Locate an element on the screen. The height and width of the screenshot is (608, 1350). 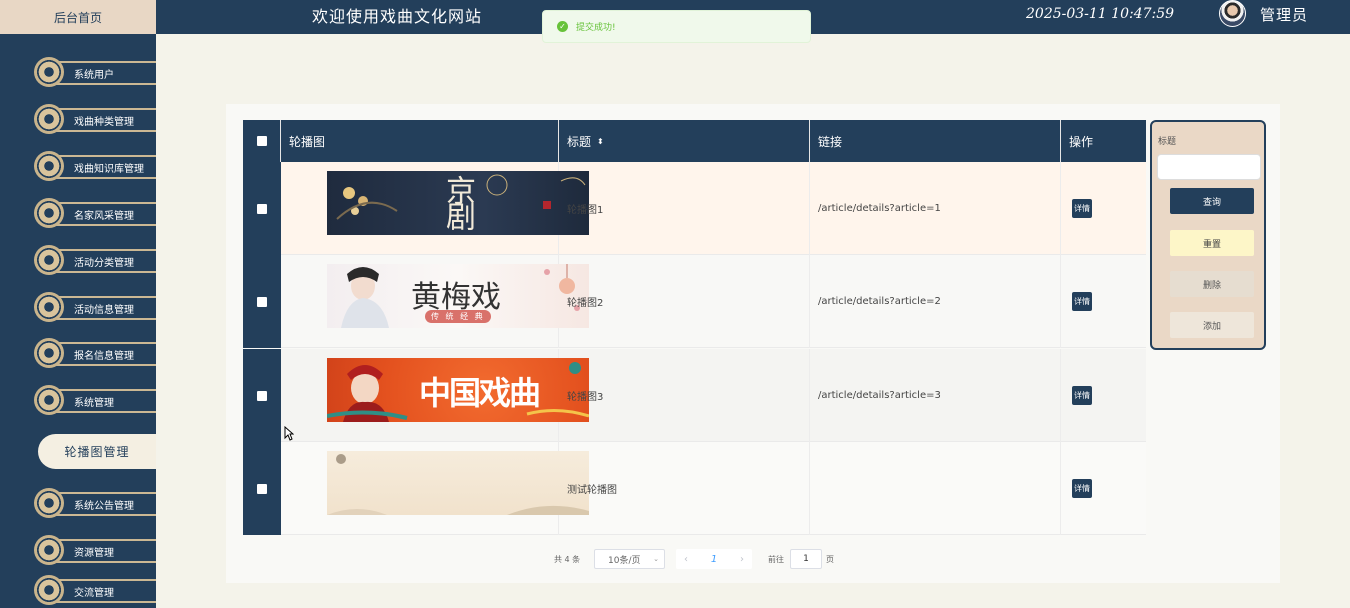
sidebar-item-activity-info: 活动信息管理 is located at coordinates (93, 307).